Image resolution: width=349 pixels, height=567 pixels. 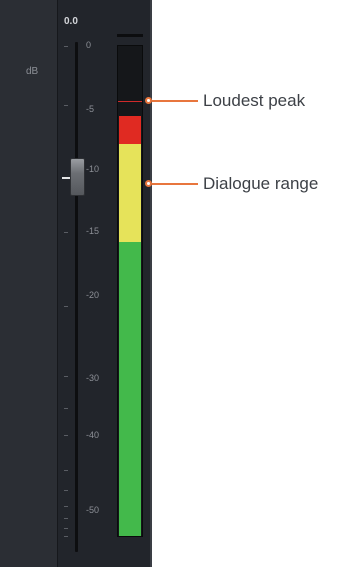 I want to click on scale-label-minus-5: -5, so click(x=90, y=109).